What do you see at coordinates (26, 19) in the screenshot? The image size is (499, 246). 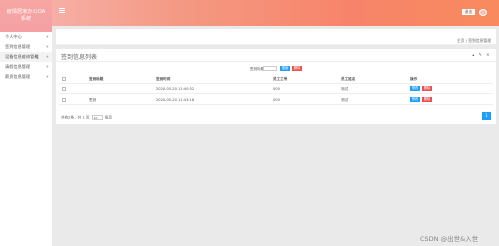 I see `app-title-line2: 系统` at bounding box center [26, 19].